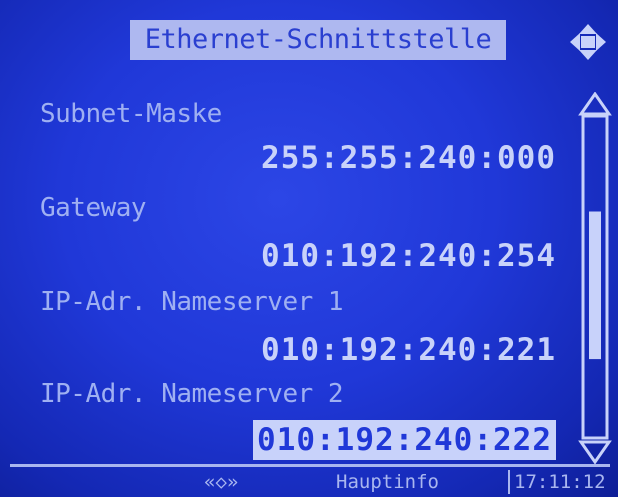 This screenshot has height=497, width=618. Describe the element at coordinates (408, 256) in the screenshot. I see `gateway-value: 010:192:240:254` at that location.